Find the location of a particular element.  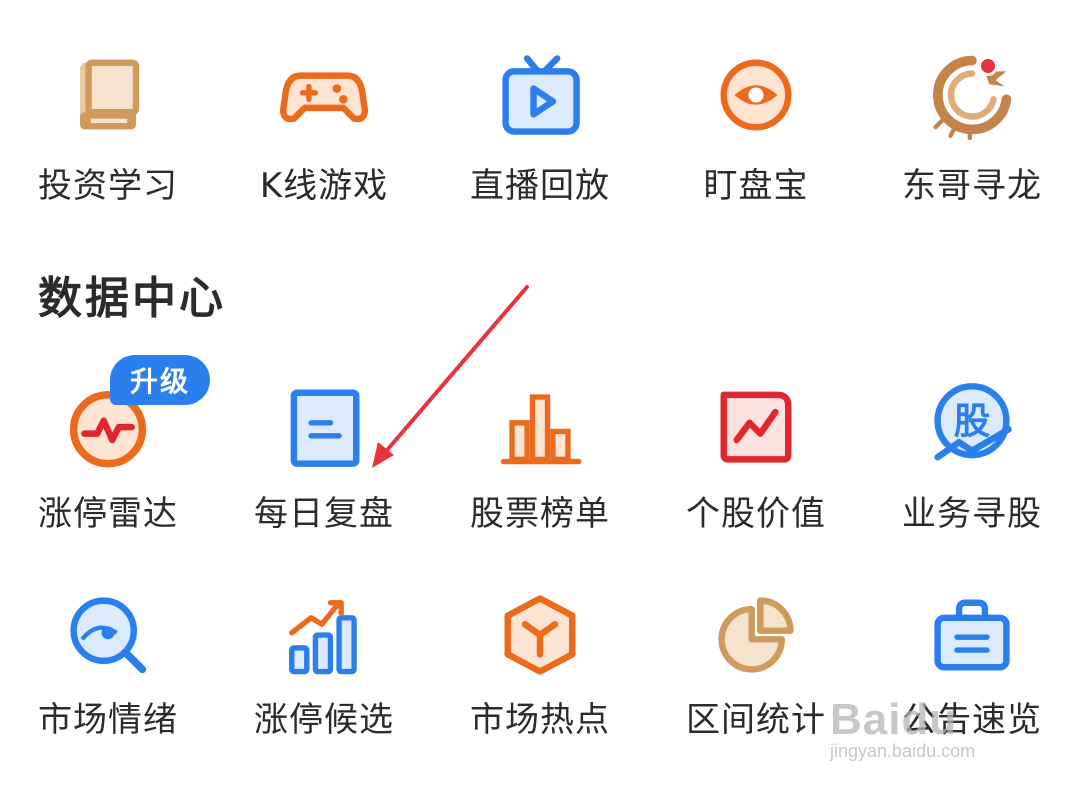

tile-live-replay: 直播回放 is located at coordinates (540, 128).